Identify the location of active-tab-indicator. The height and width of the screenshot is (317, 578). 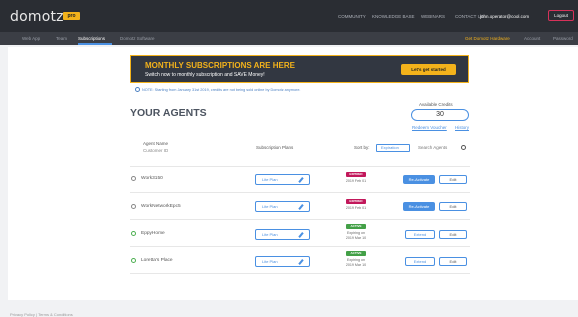
(95, 44).